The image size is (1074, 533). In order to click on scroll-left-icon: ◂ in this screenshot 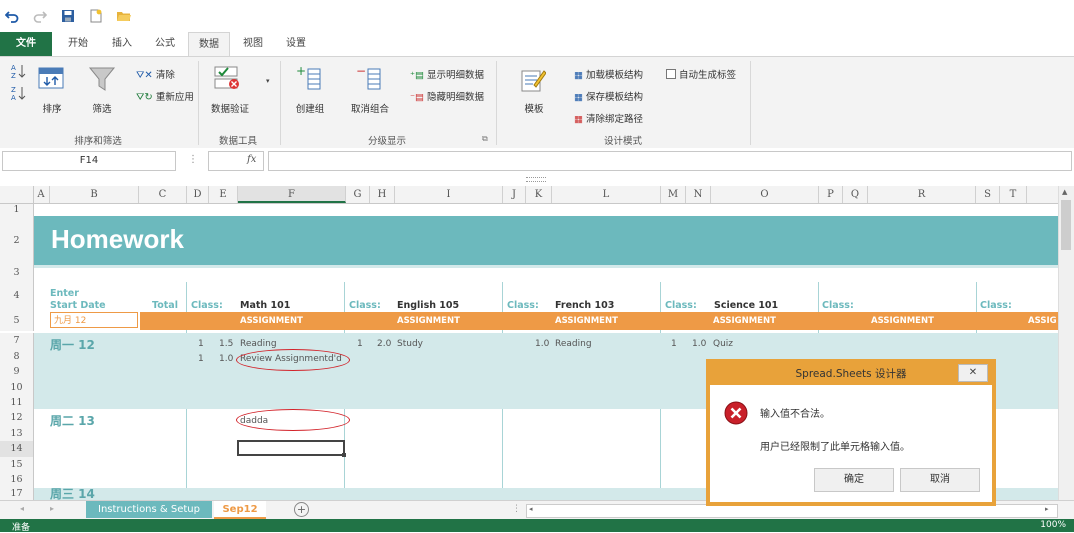, I will do `click(531, 509)`.